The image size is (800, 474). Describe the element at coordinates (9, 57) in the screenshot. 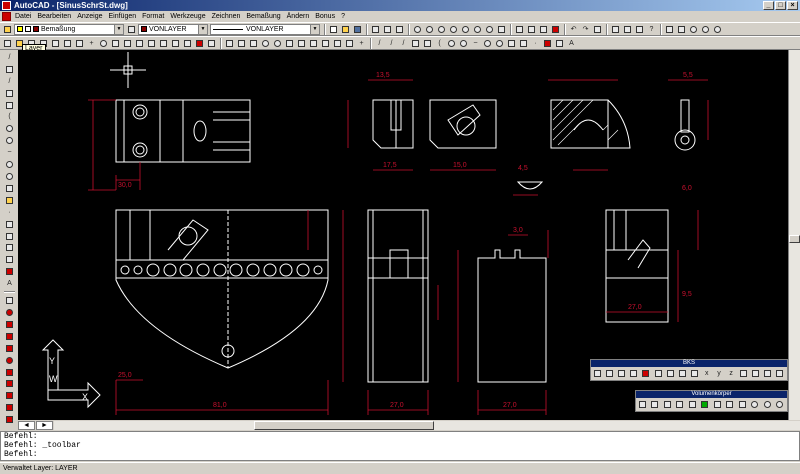

I see `line-tool-icon: /` at that location.